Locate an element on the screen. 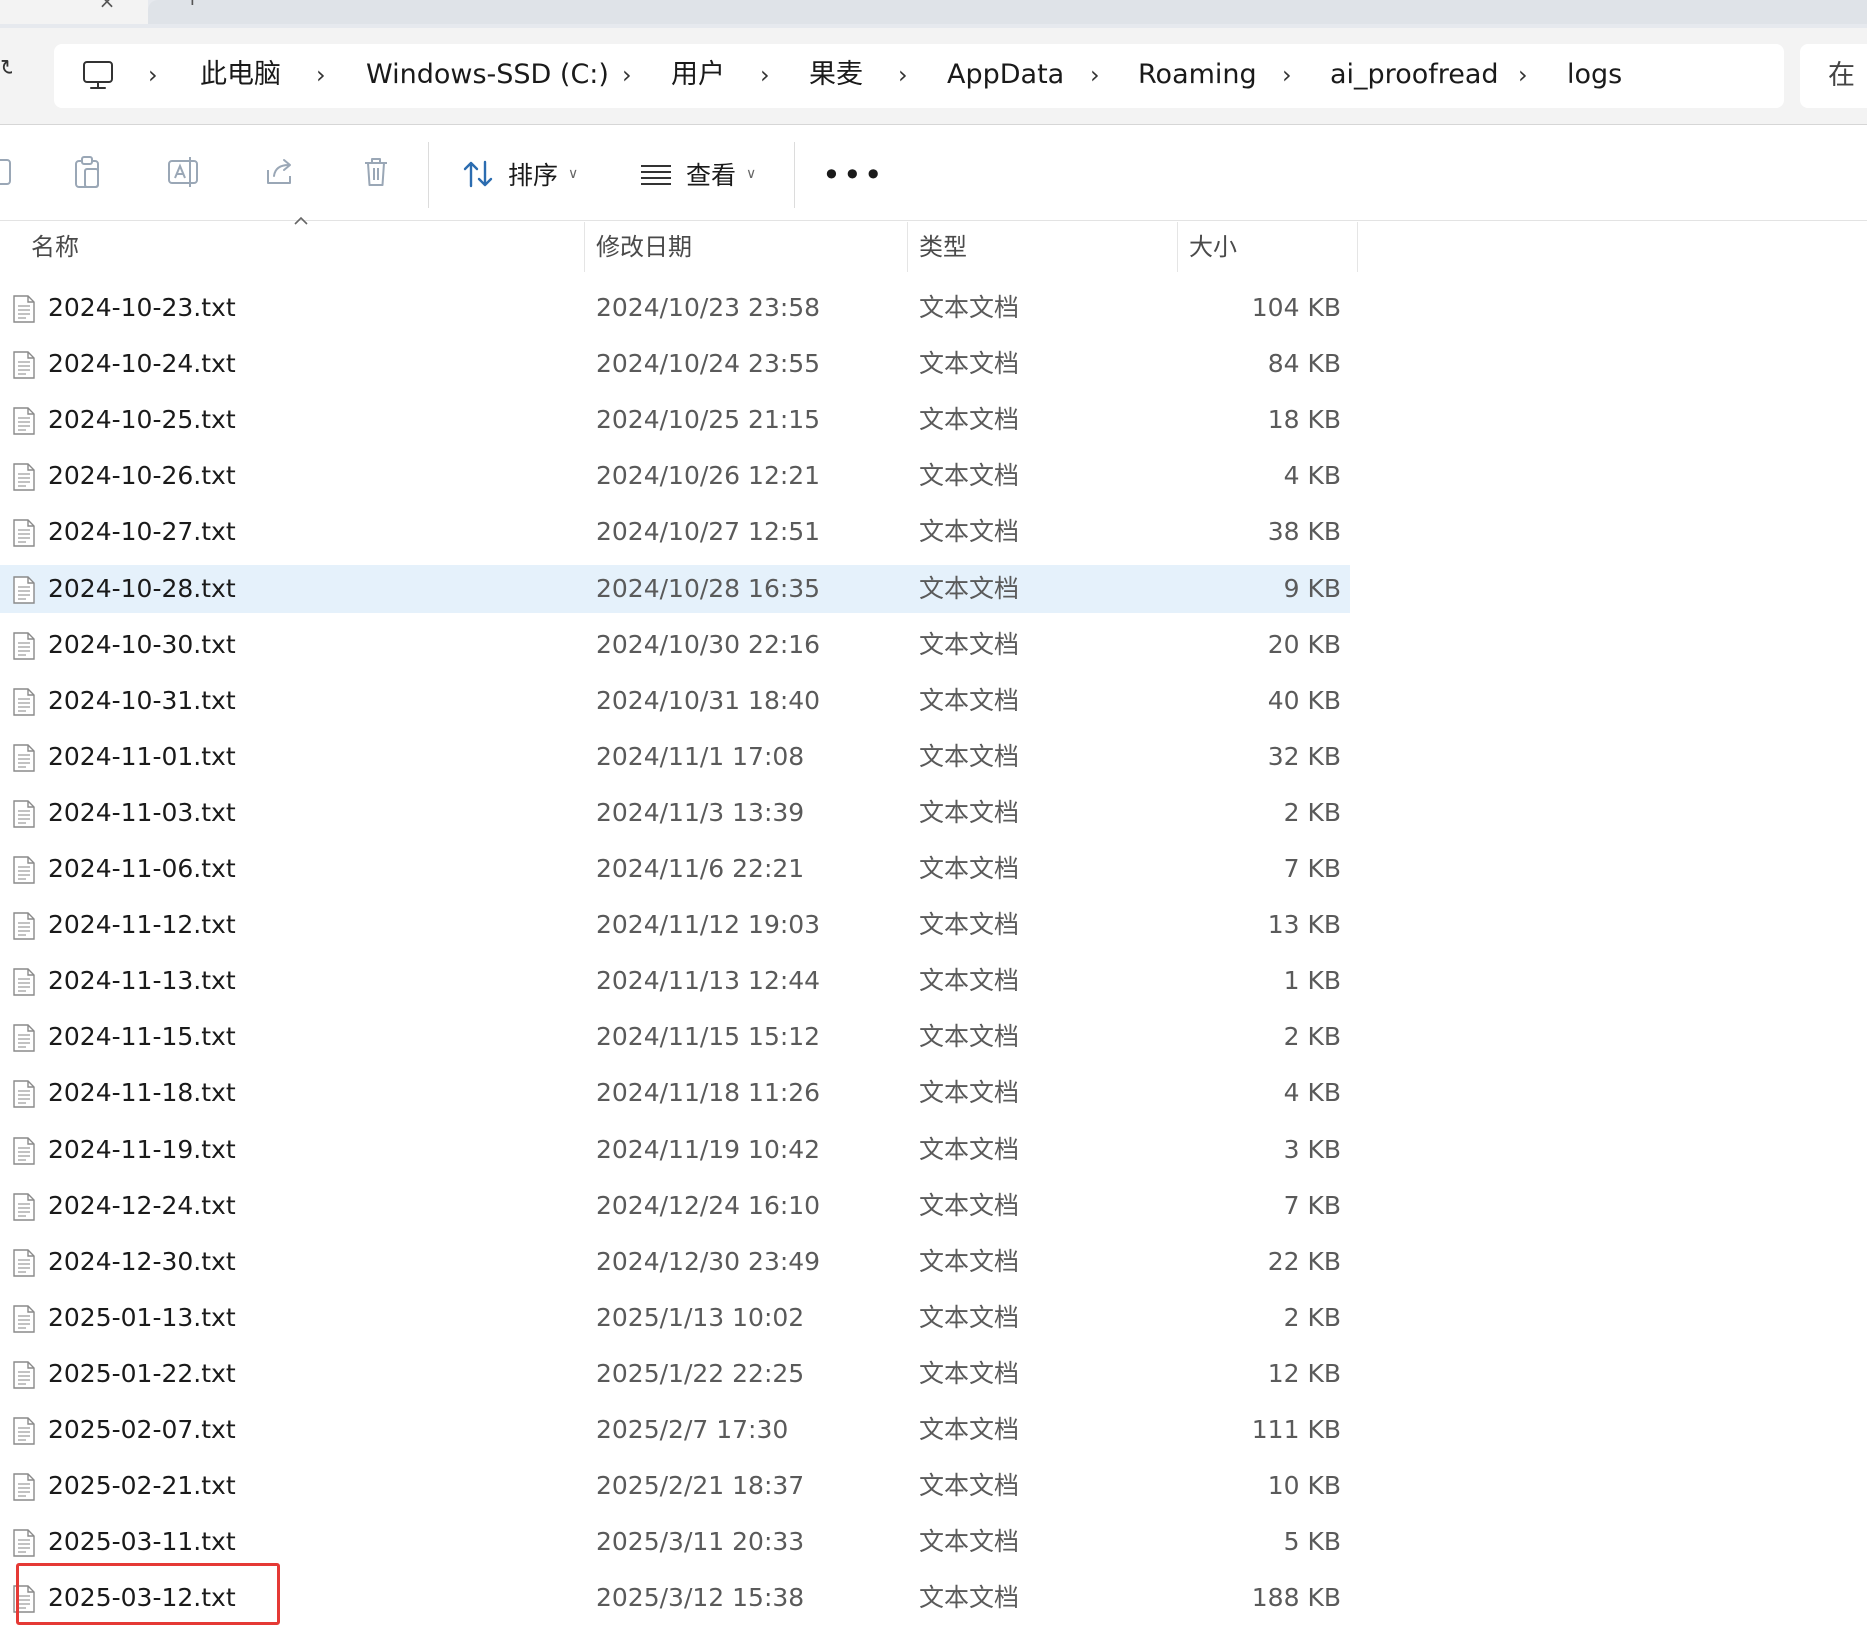  file-name: 2025-02-07.txt is located at coordinates (142, 1430).